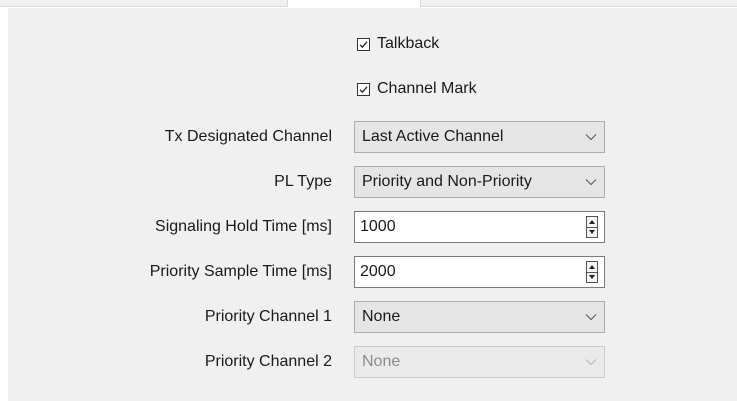 The width and height of the screenshot is (737, 401). Describe the element at coordinates (427, 88) in the screenshot. I see `channel-mark-label: Channel Mark` at that location.